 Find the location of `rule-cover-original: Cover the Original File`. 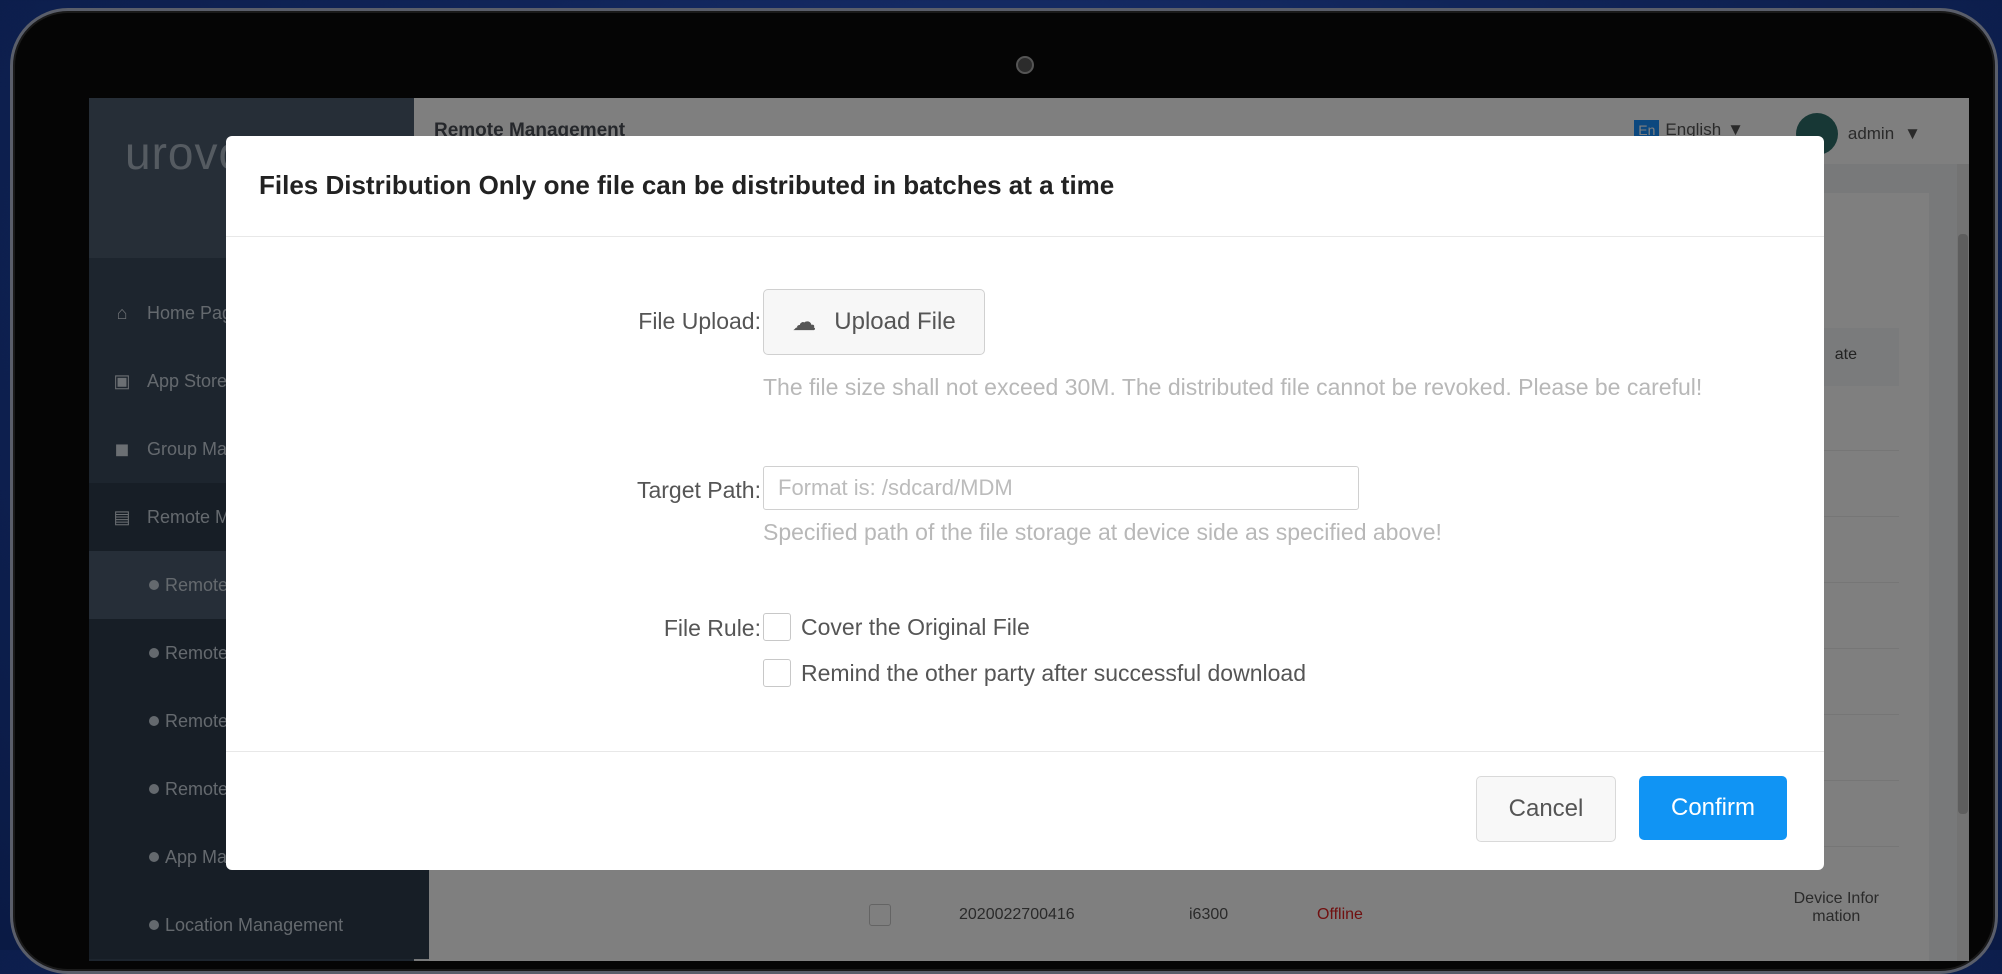

rule-cover-original: Cover the Original File is located at coordinates (896, 627).